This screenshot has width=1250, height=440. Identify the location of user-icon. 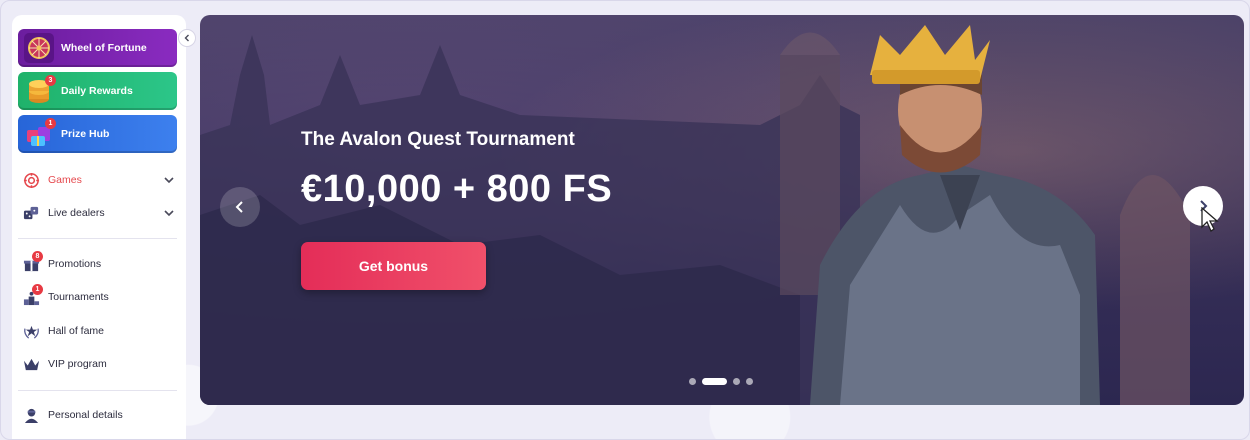
(31, 415).